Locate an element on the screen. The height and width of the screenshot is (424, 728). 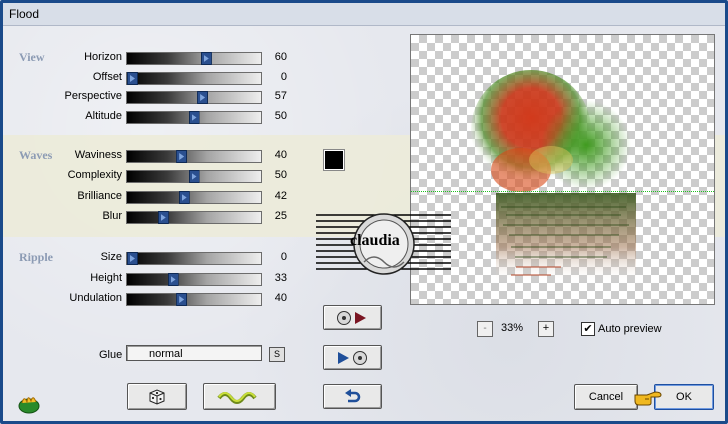
randomize-button is located at coordinates (157, 396).